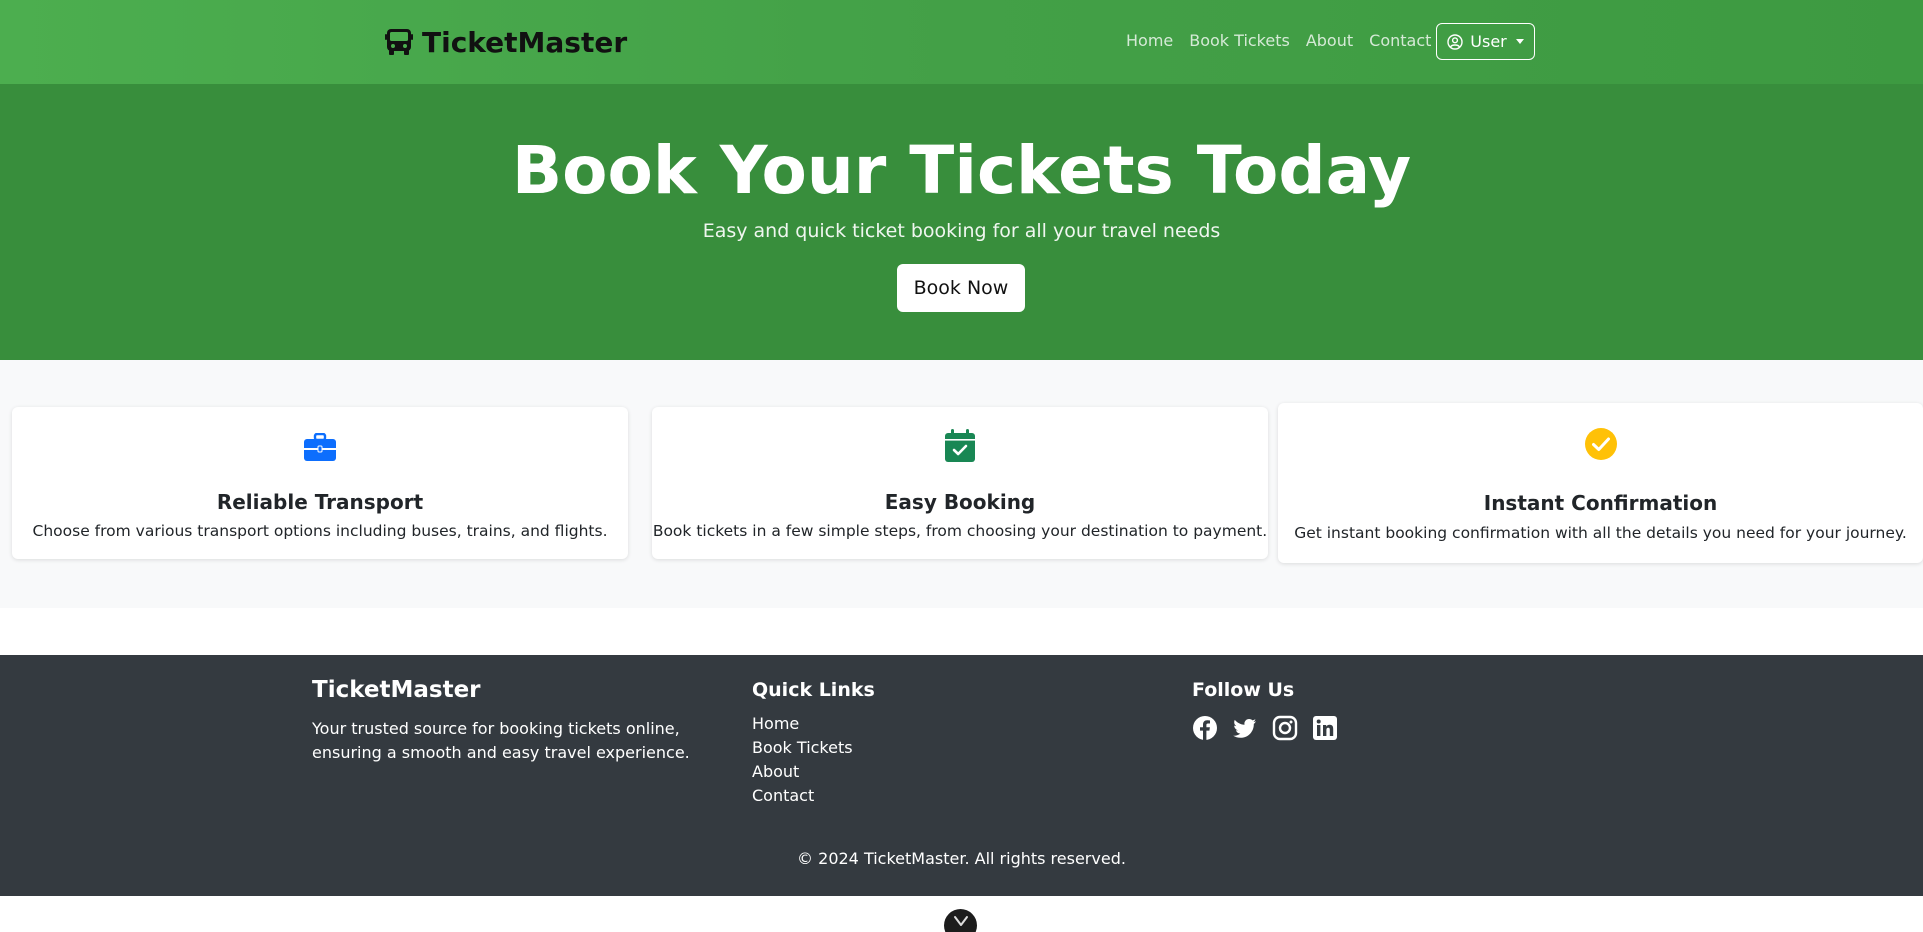  Describe the element at coordinates (1600, 444) in the screenshot. I see `check-circle-icon` at that location.